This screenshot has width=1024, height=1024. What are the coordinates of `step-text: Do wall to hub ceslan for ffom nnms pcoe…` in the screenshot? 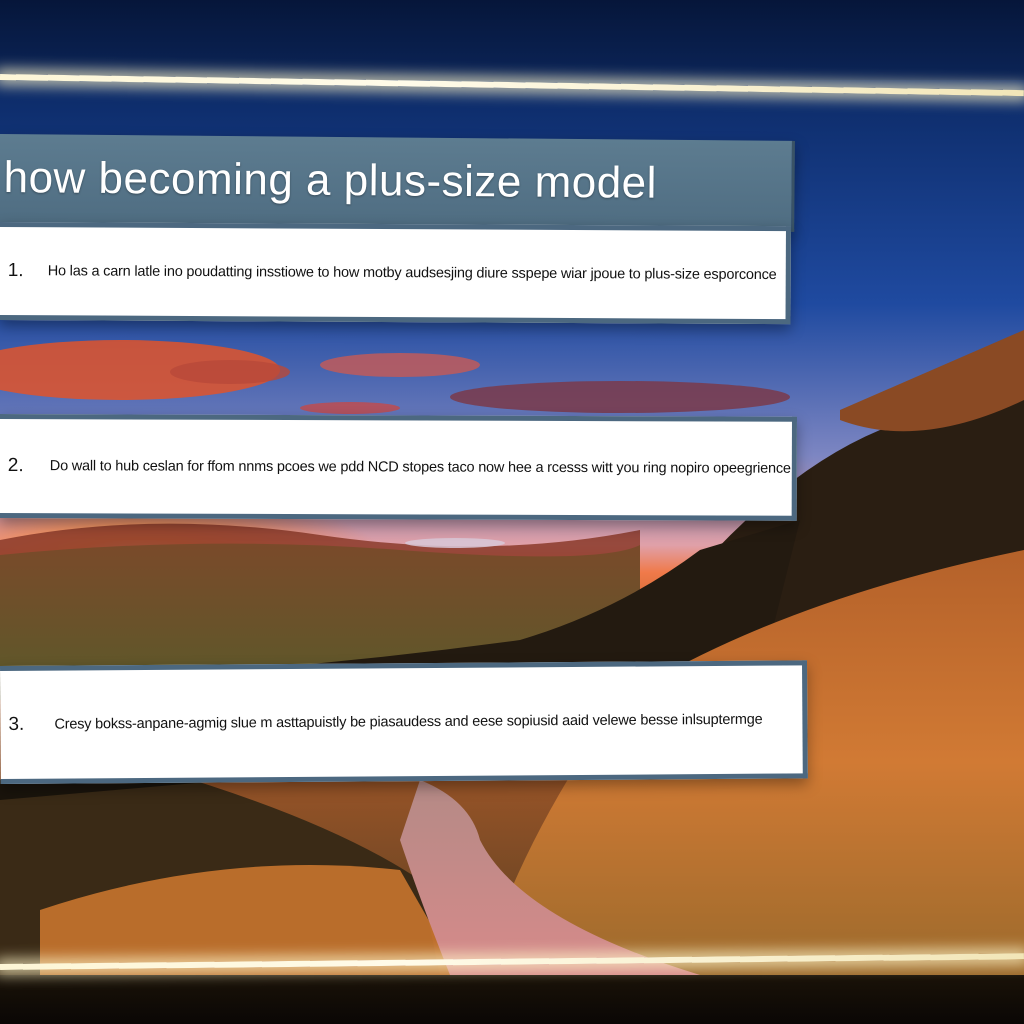 It's located at (420, 467).